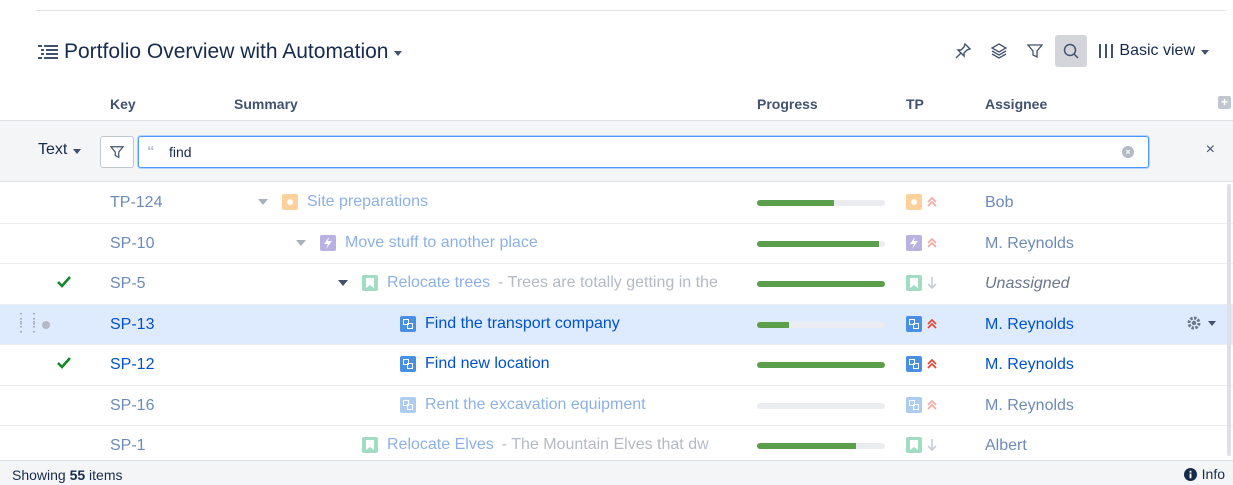 The width and height of the screenshot is (1233, 485). I want to click on add-column-icon: +, so click(1224, 102).